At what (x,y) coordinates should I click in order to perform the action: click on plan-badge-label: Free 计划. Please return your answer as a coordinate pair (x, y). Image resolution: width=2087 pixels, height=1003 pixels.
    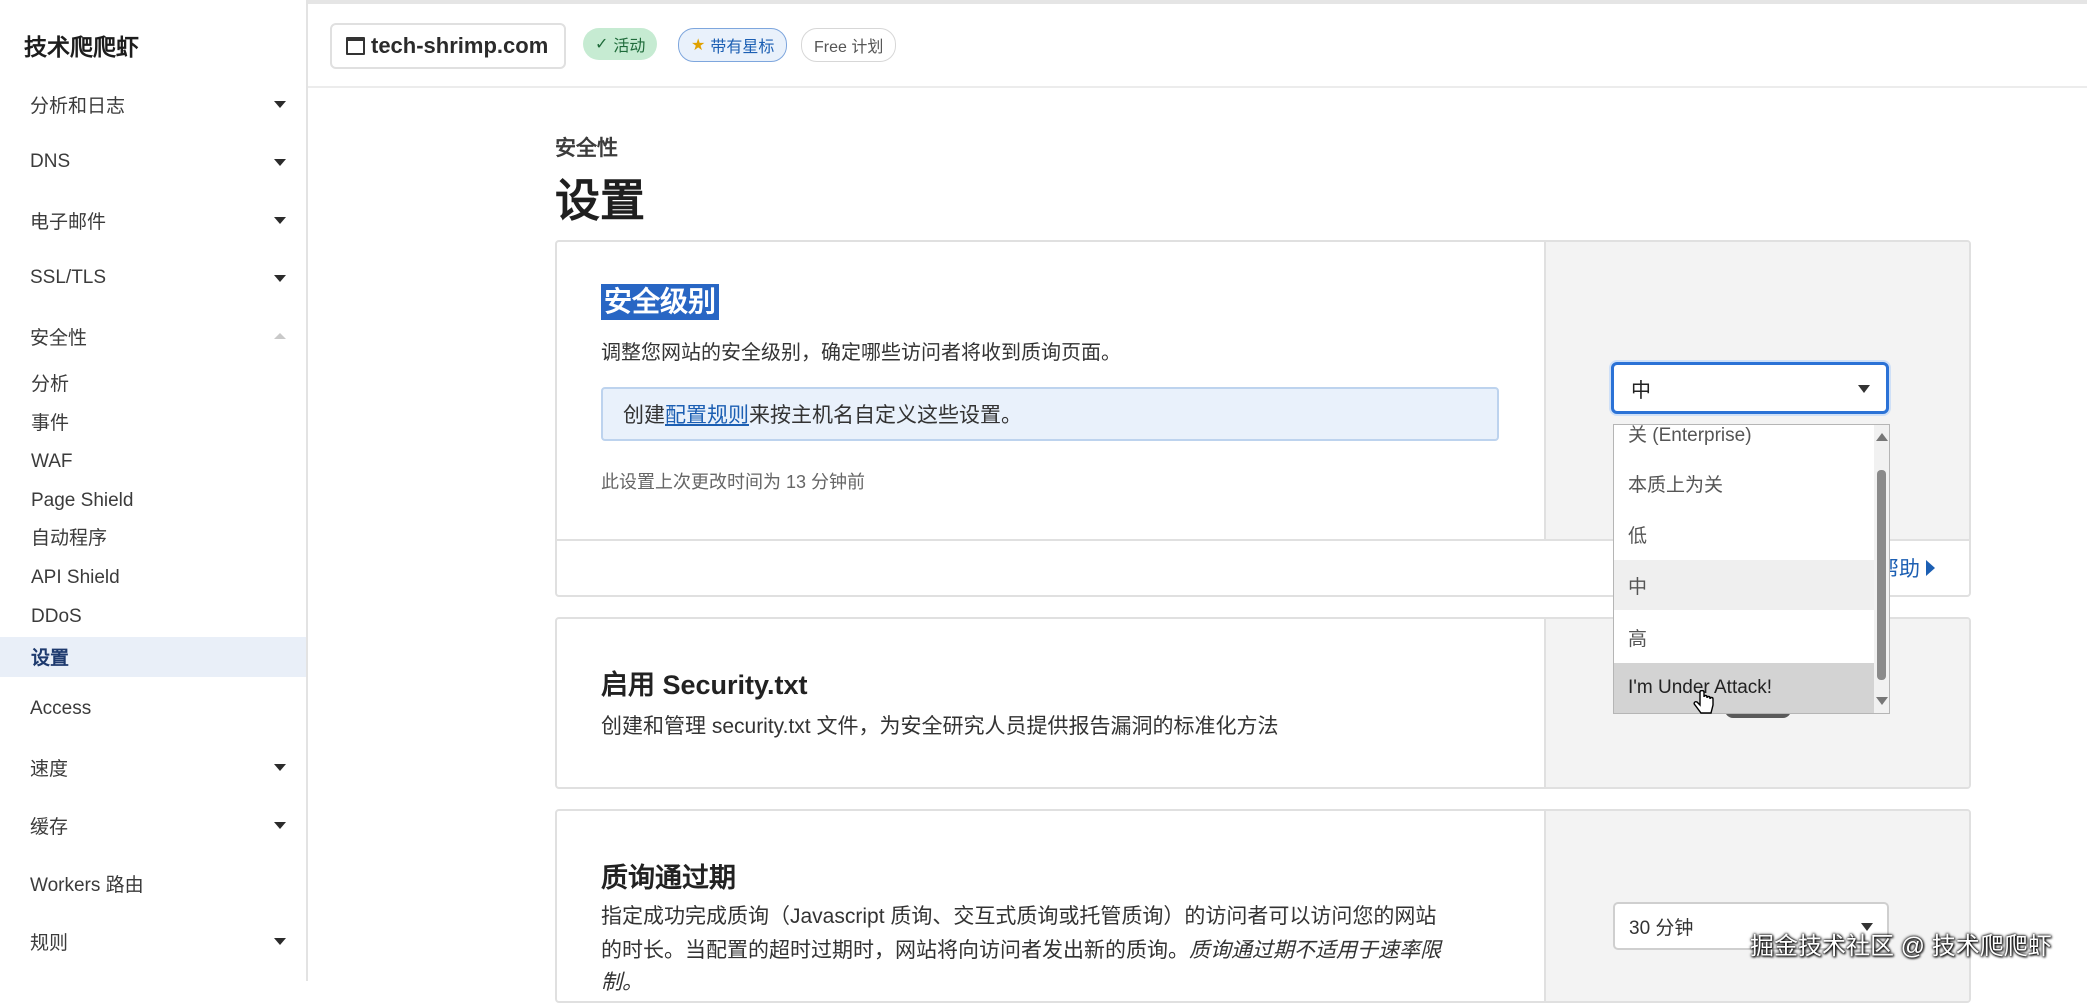
    Looking at the image, I should click on (849, 47).